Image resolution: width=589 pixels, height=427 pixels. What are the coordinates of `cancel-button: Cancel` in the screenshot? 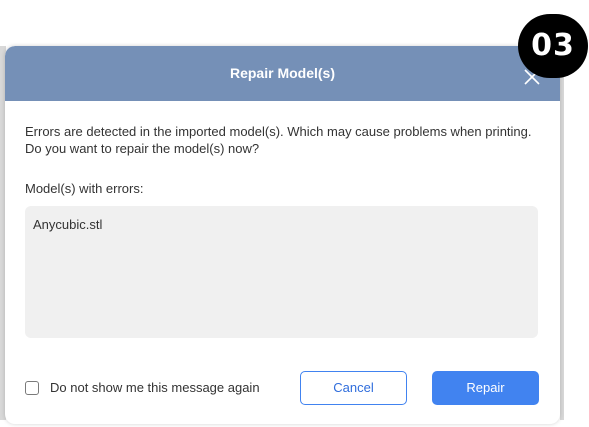 It's located at (353, 388).